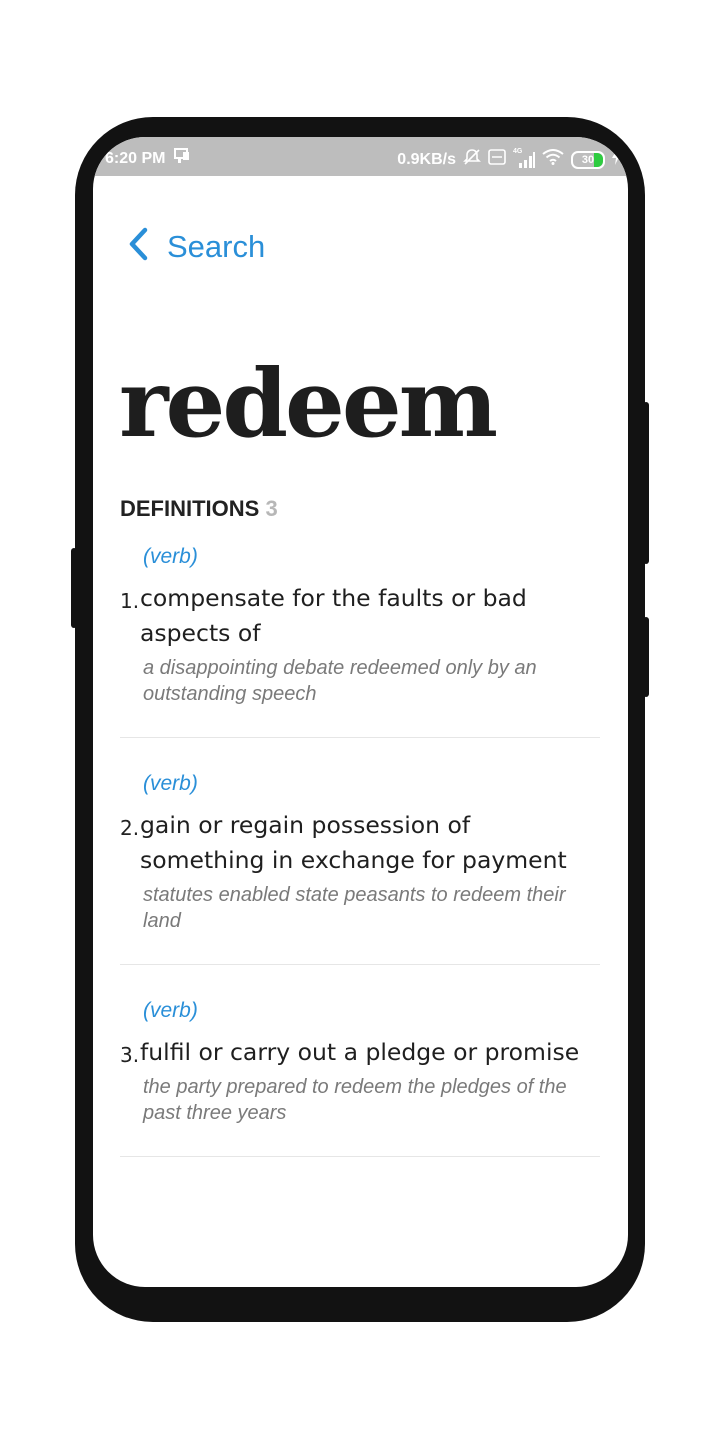 The width and height of the screenshot is (720, 1440). Describe the element at coordinates (616, 159) in the screenshot. I see `charging-icon` at that location.